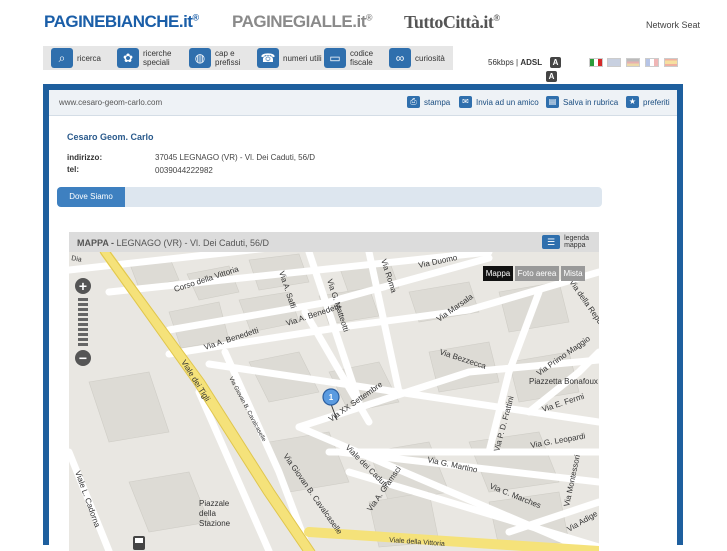 This screenshot has height=551, width=727. Describe the element at coordinates (499, 102) in the screenshot. I see `send-to-friend-button: ✉ Invia ad un amico` at that location.